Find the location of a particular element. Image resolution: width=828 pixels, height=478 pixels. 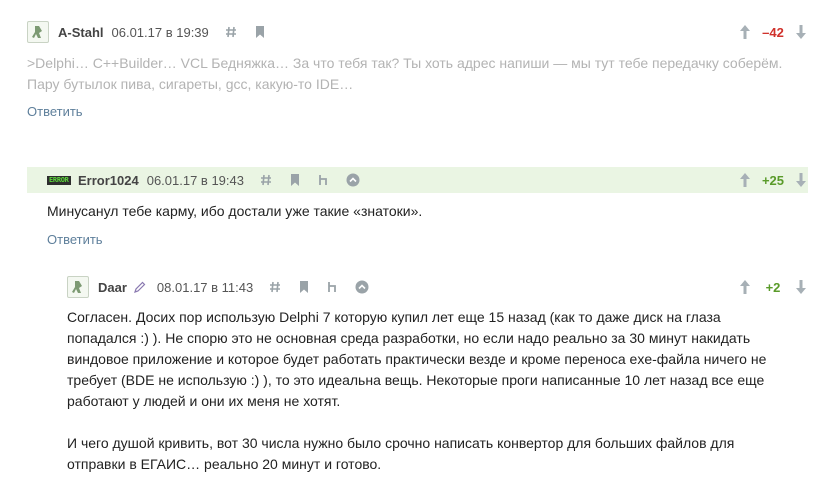

comment-date: 06.01.17 в 19:39 is located at coordinates (160, 32).